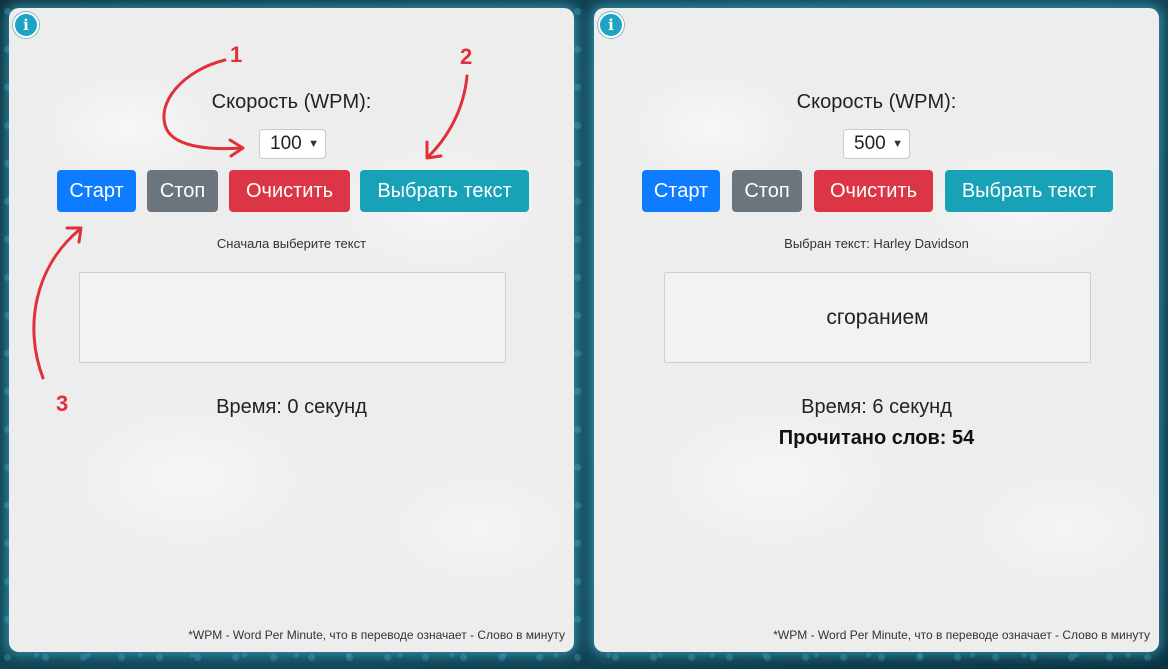 The image size is (1168, 669). What do you see at coordinates (876, 407) in the screenshot?
I see `time-display: Время: 6 секунд` at bounding box center [876, 407].